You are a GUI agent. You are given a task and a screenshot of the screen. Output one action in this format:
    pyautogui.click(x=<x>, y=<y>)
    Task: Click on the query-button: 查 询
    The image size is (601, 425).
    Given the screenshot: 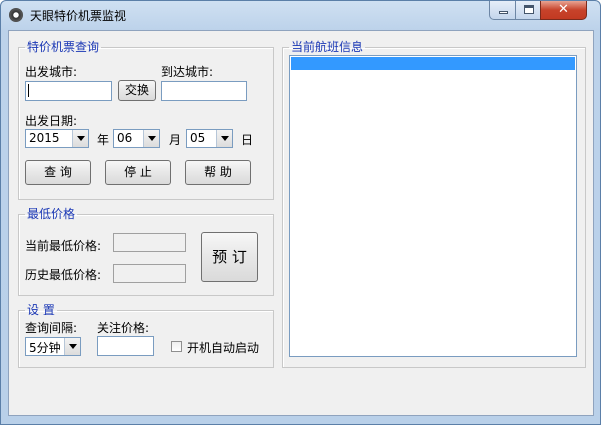 What is the action you would take?
    pyautogui.click(x=58, y=172)
    